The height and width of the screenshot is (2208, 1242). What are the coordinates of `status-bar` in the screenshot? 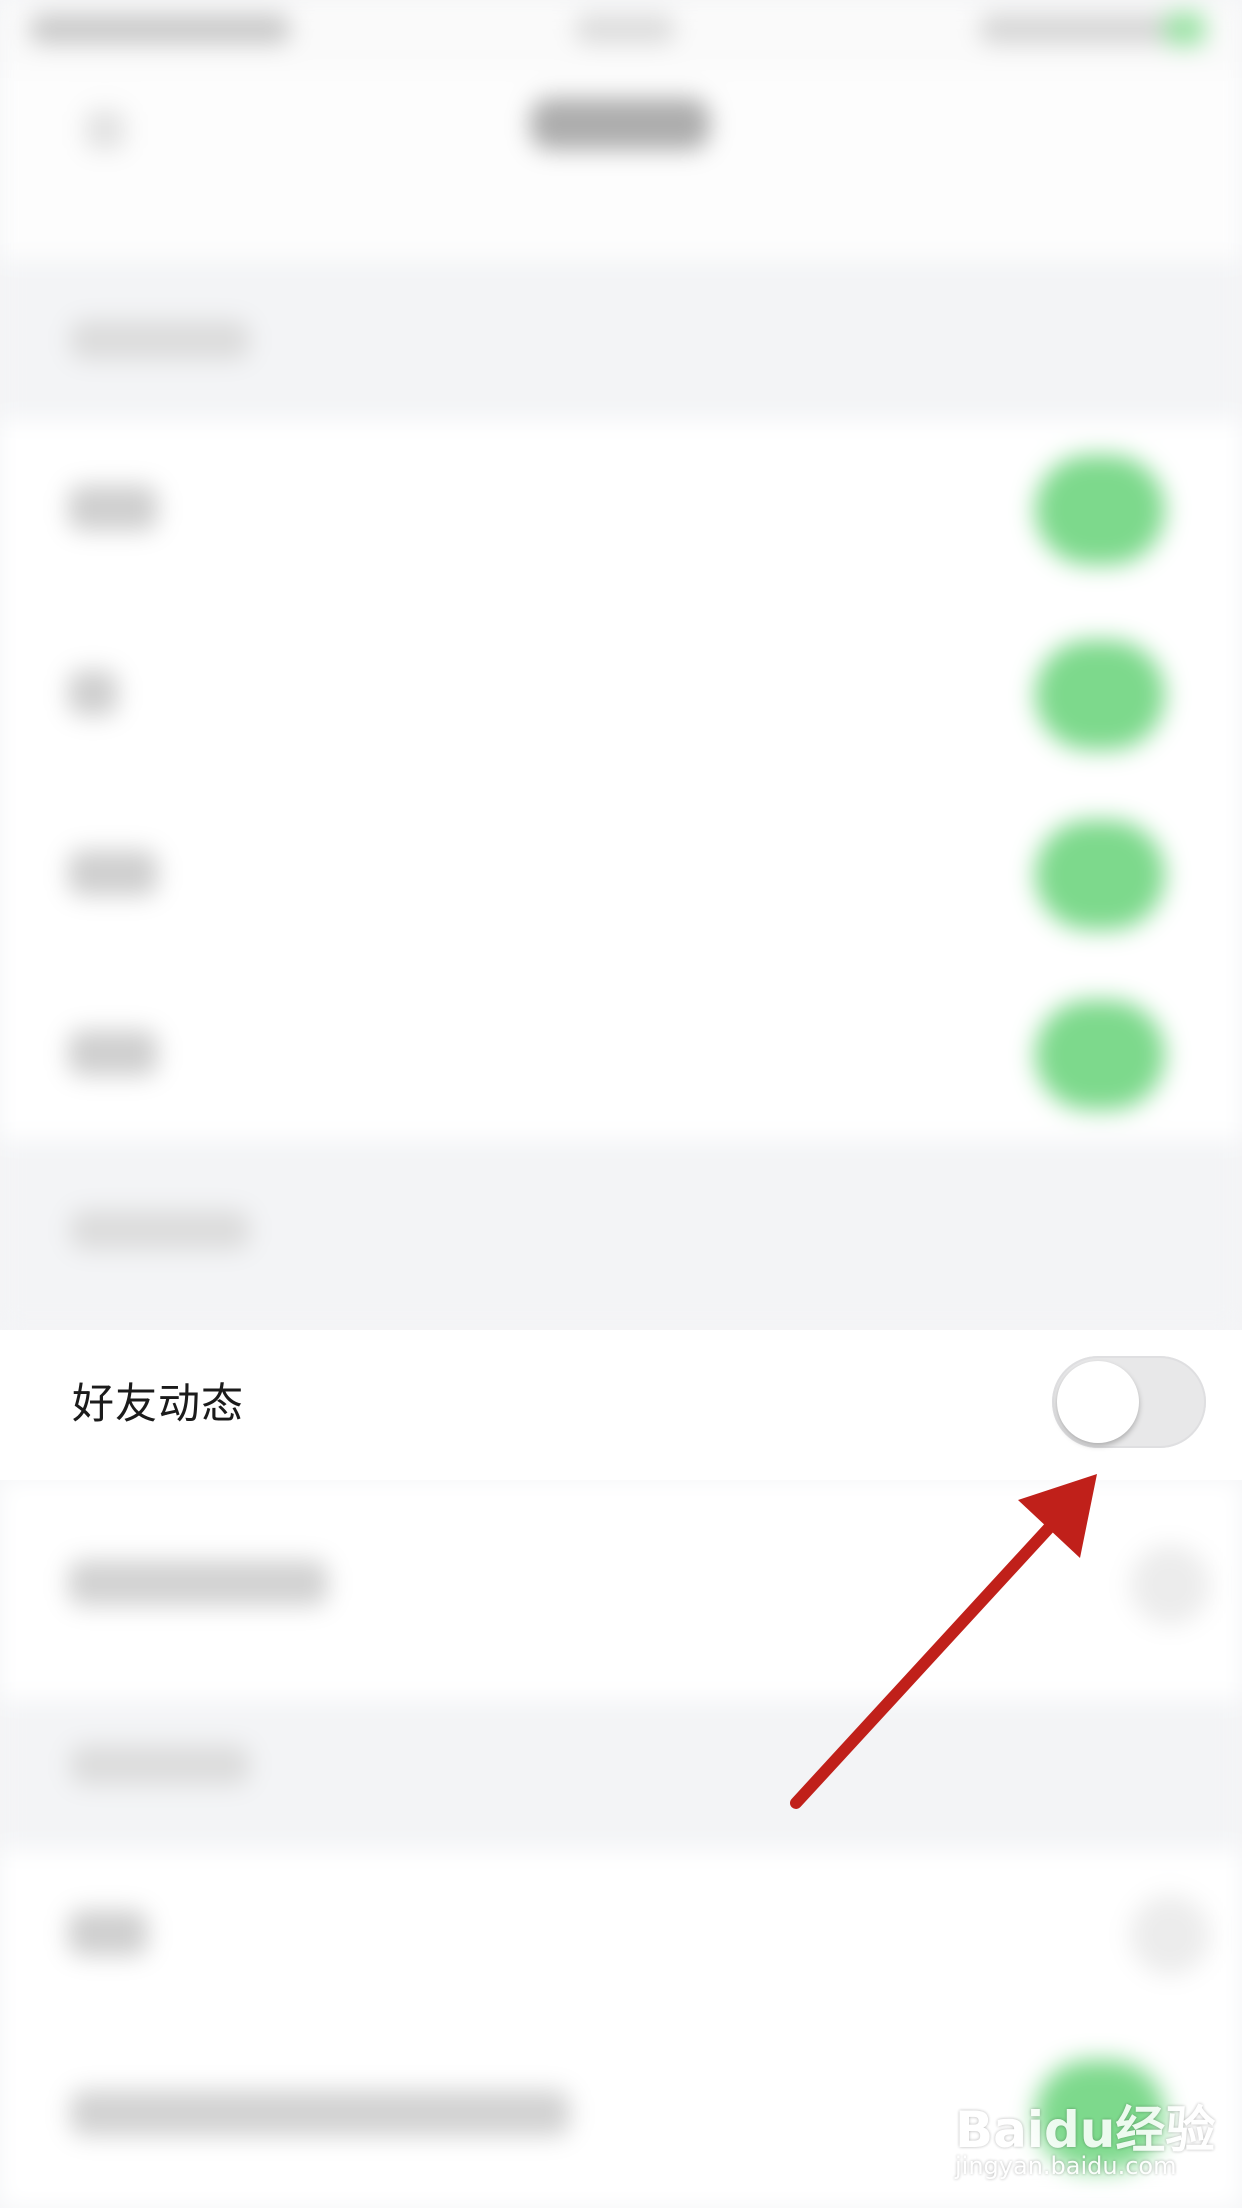 It's located at (621, 35).